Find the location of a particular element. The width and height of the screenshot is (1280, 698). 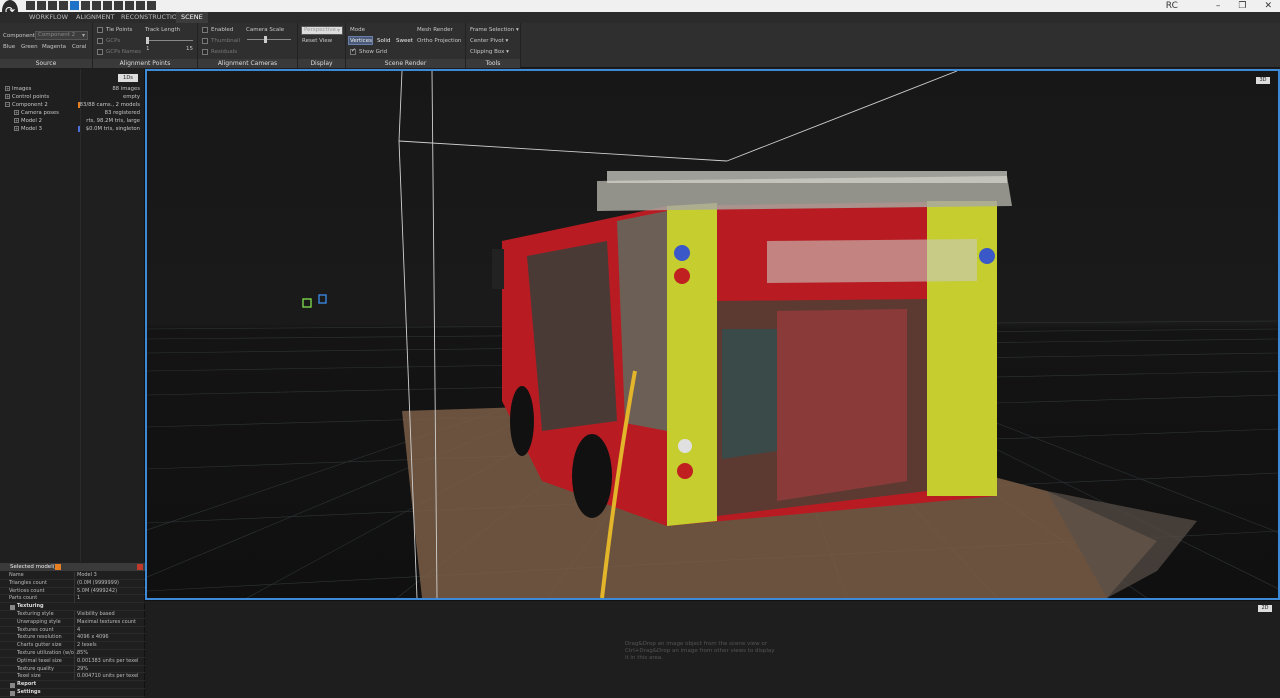

color-magenta-button: Magenta is located at coordinates (54, 47).